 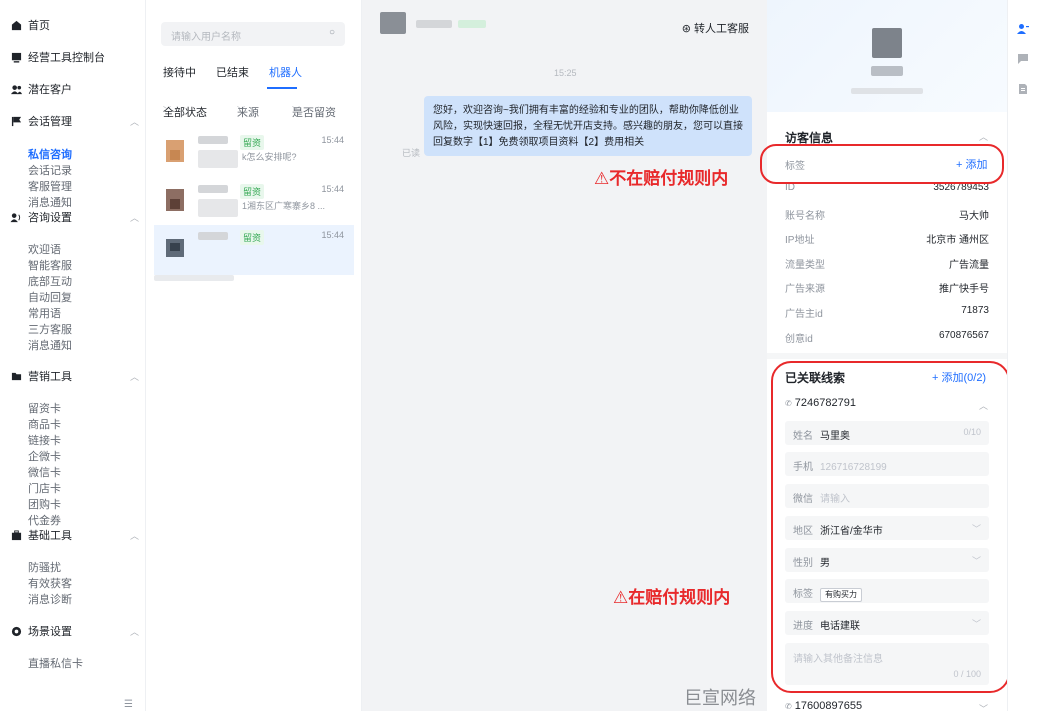 What do you see at coordinates (805, 216) in the screenshot?
I see `info-key: 账号名称` at bounding box center [805, 216].